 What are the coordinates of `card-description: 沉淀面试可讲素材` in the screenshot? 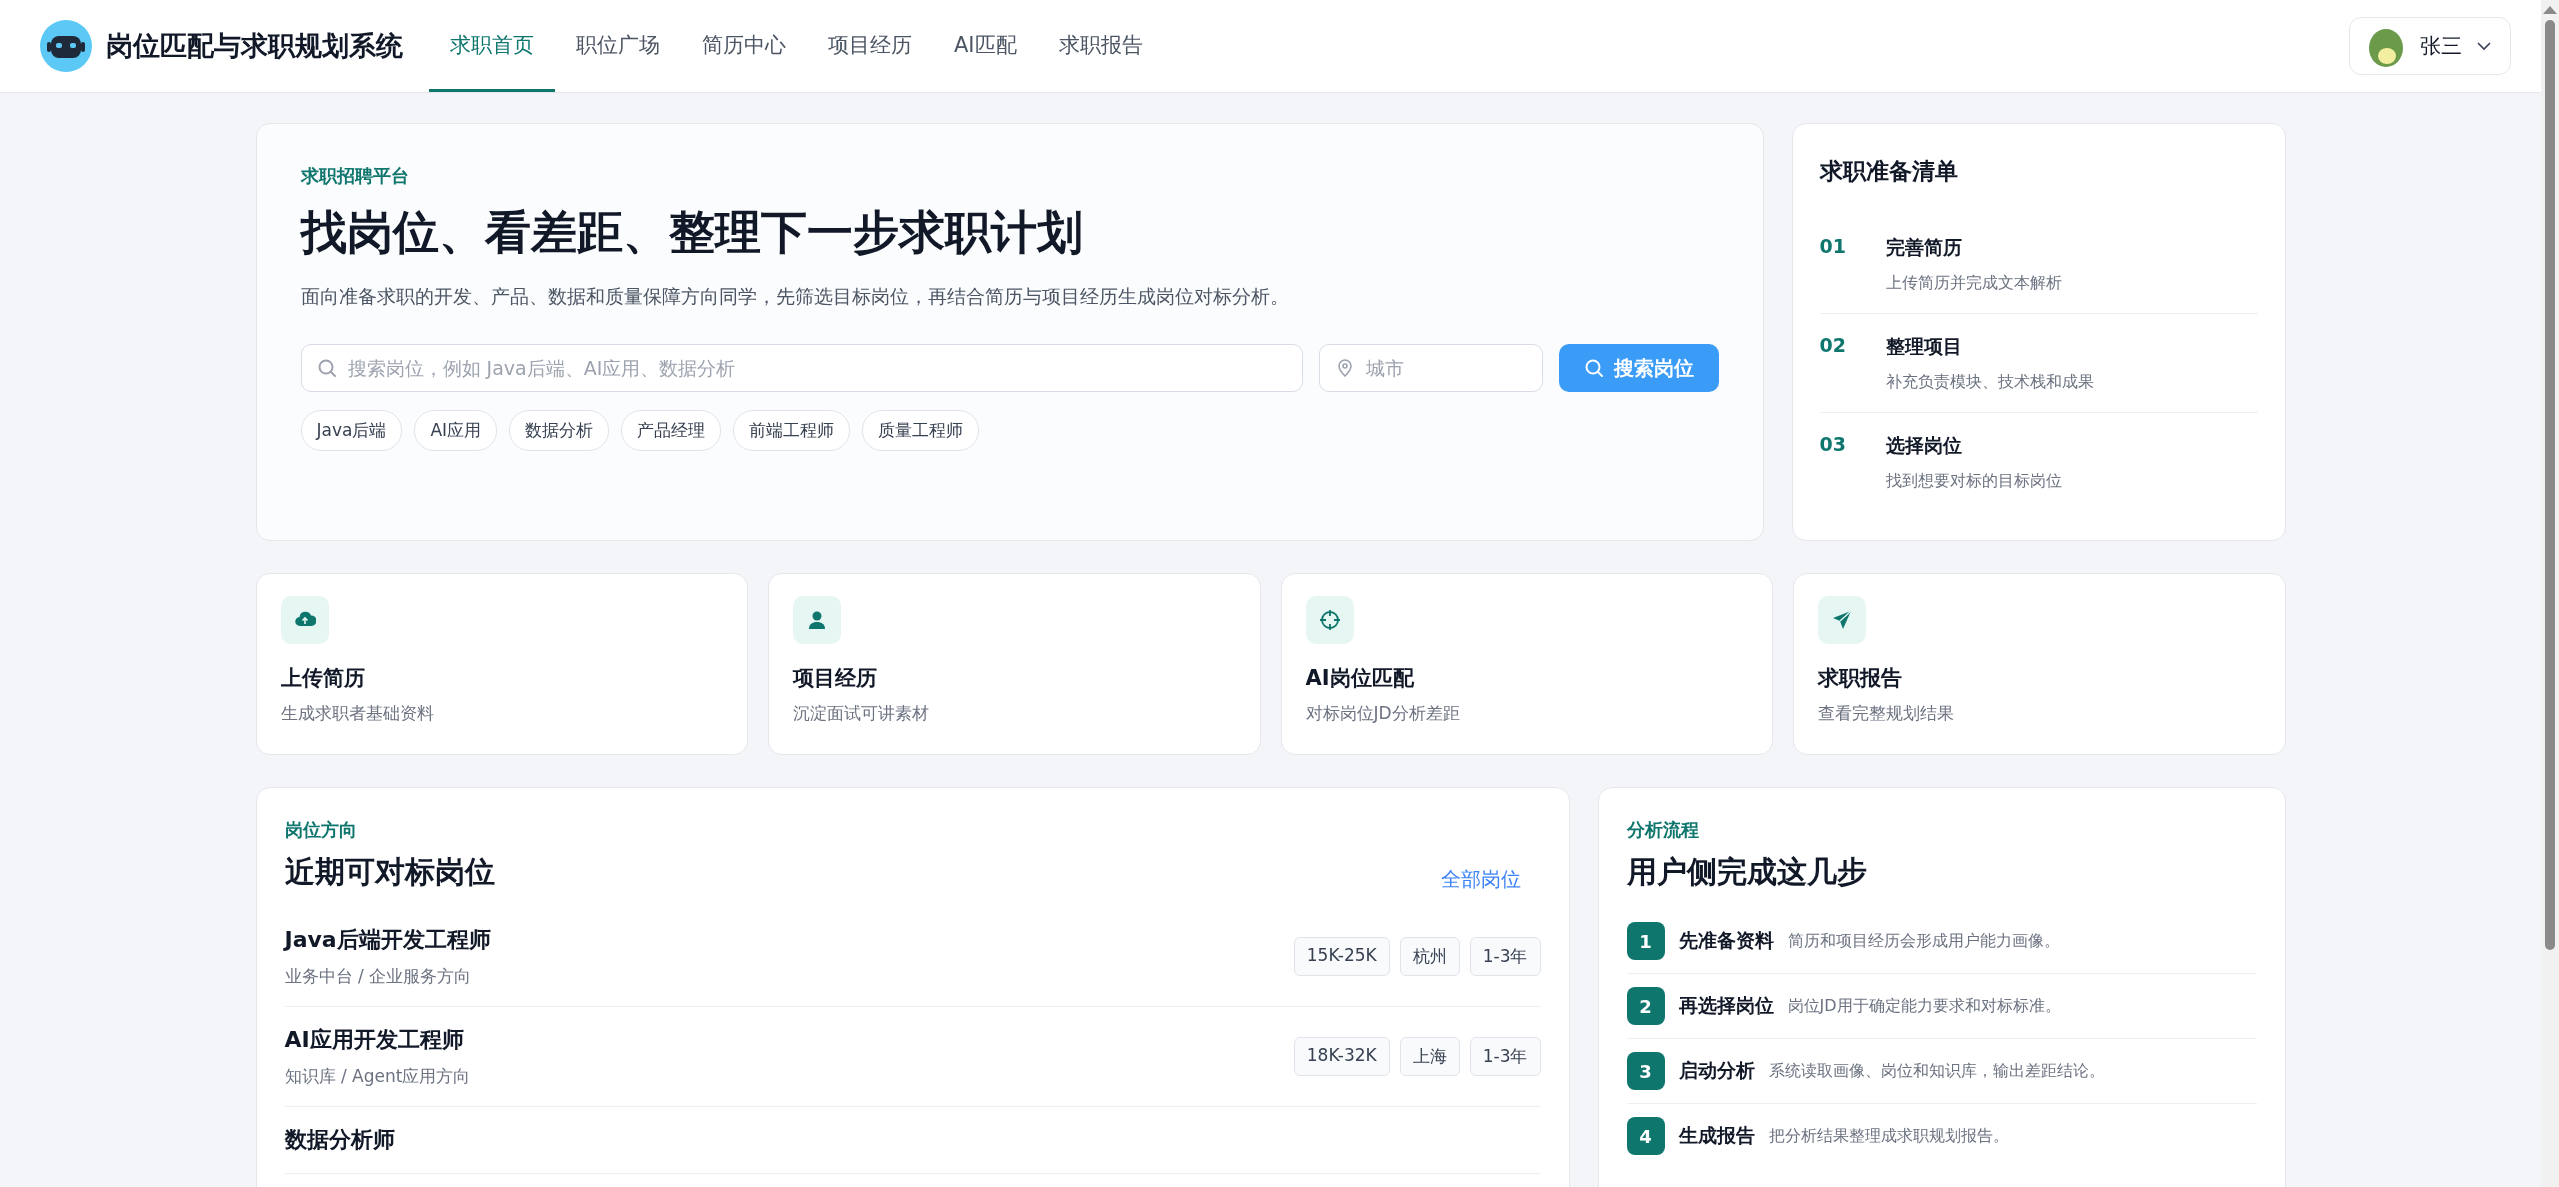 It's located at (861, 713).